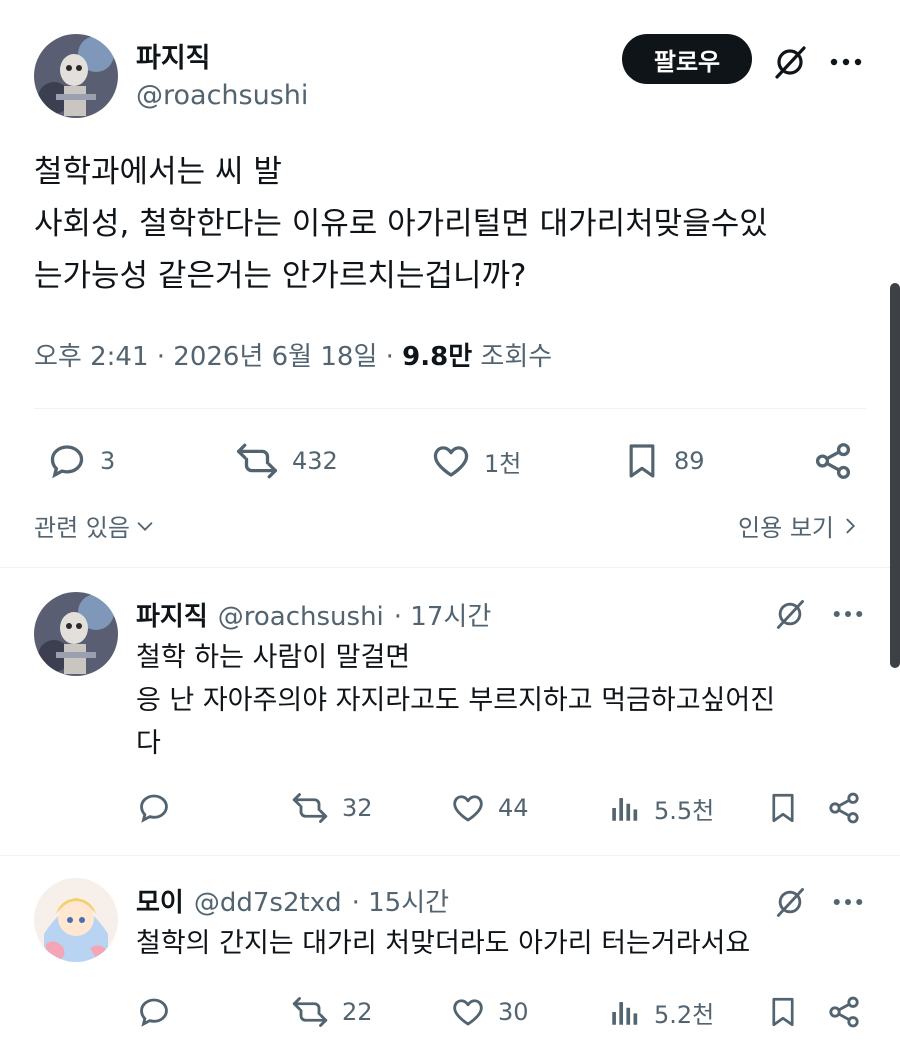 This screenshot has height=1053, width=900. I want to click on views-count: 9.8만, so click(437, 357).